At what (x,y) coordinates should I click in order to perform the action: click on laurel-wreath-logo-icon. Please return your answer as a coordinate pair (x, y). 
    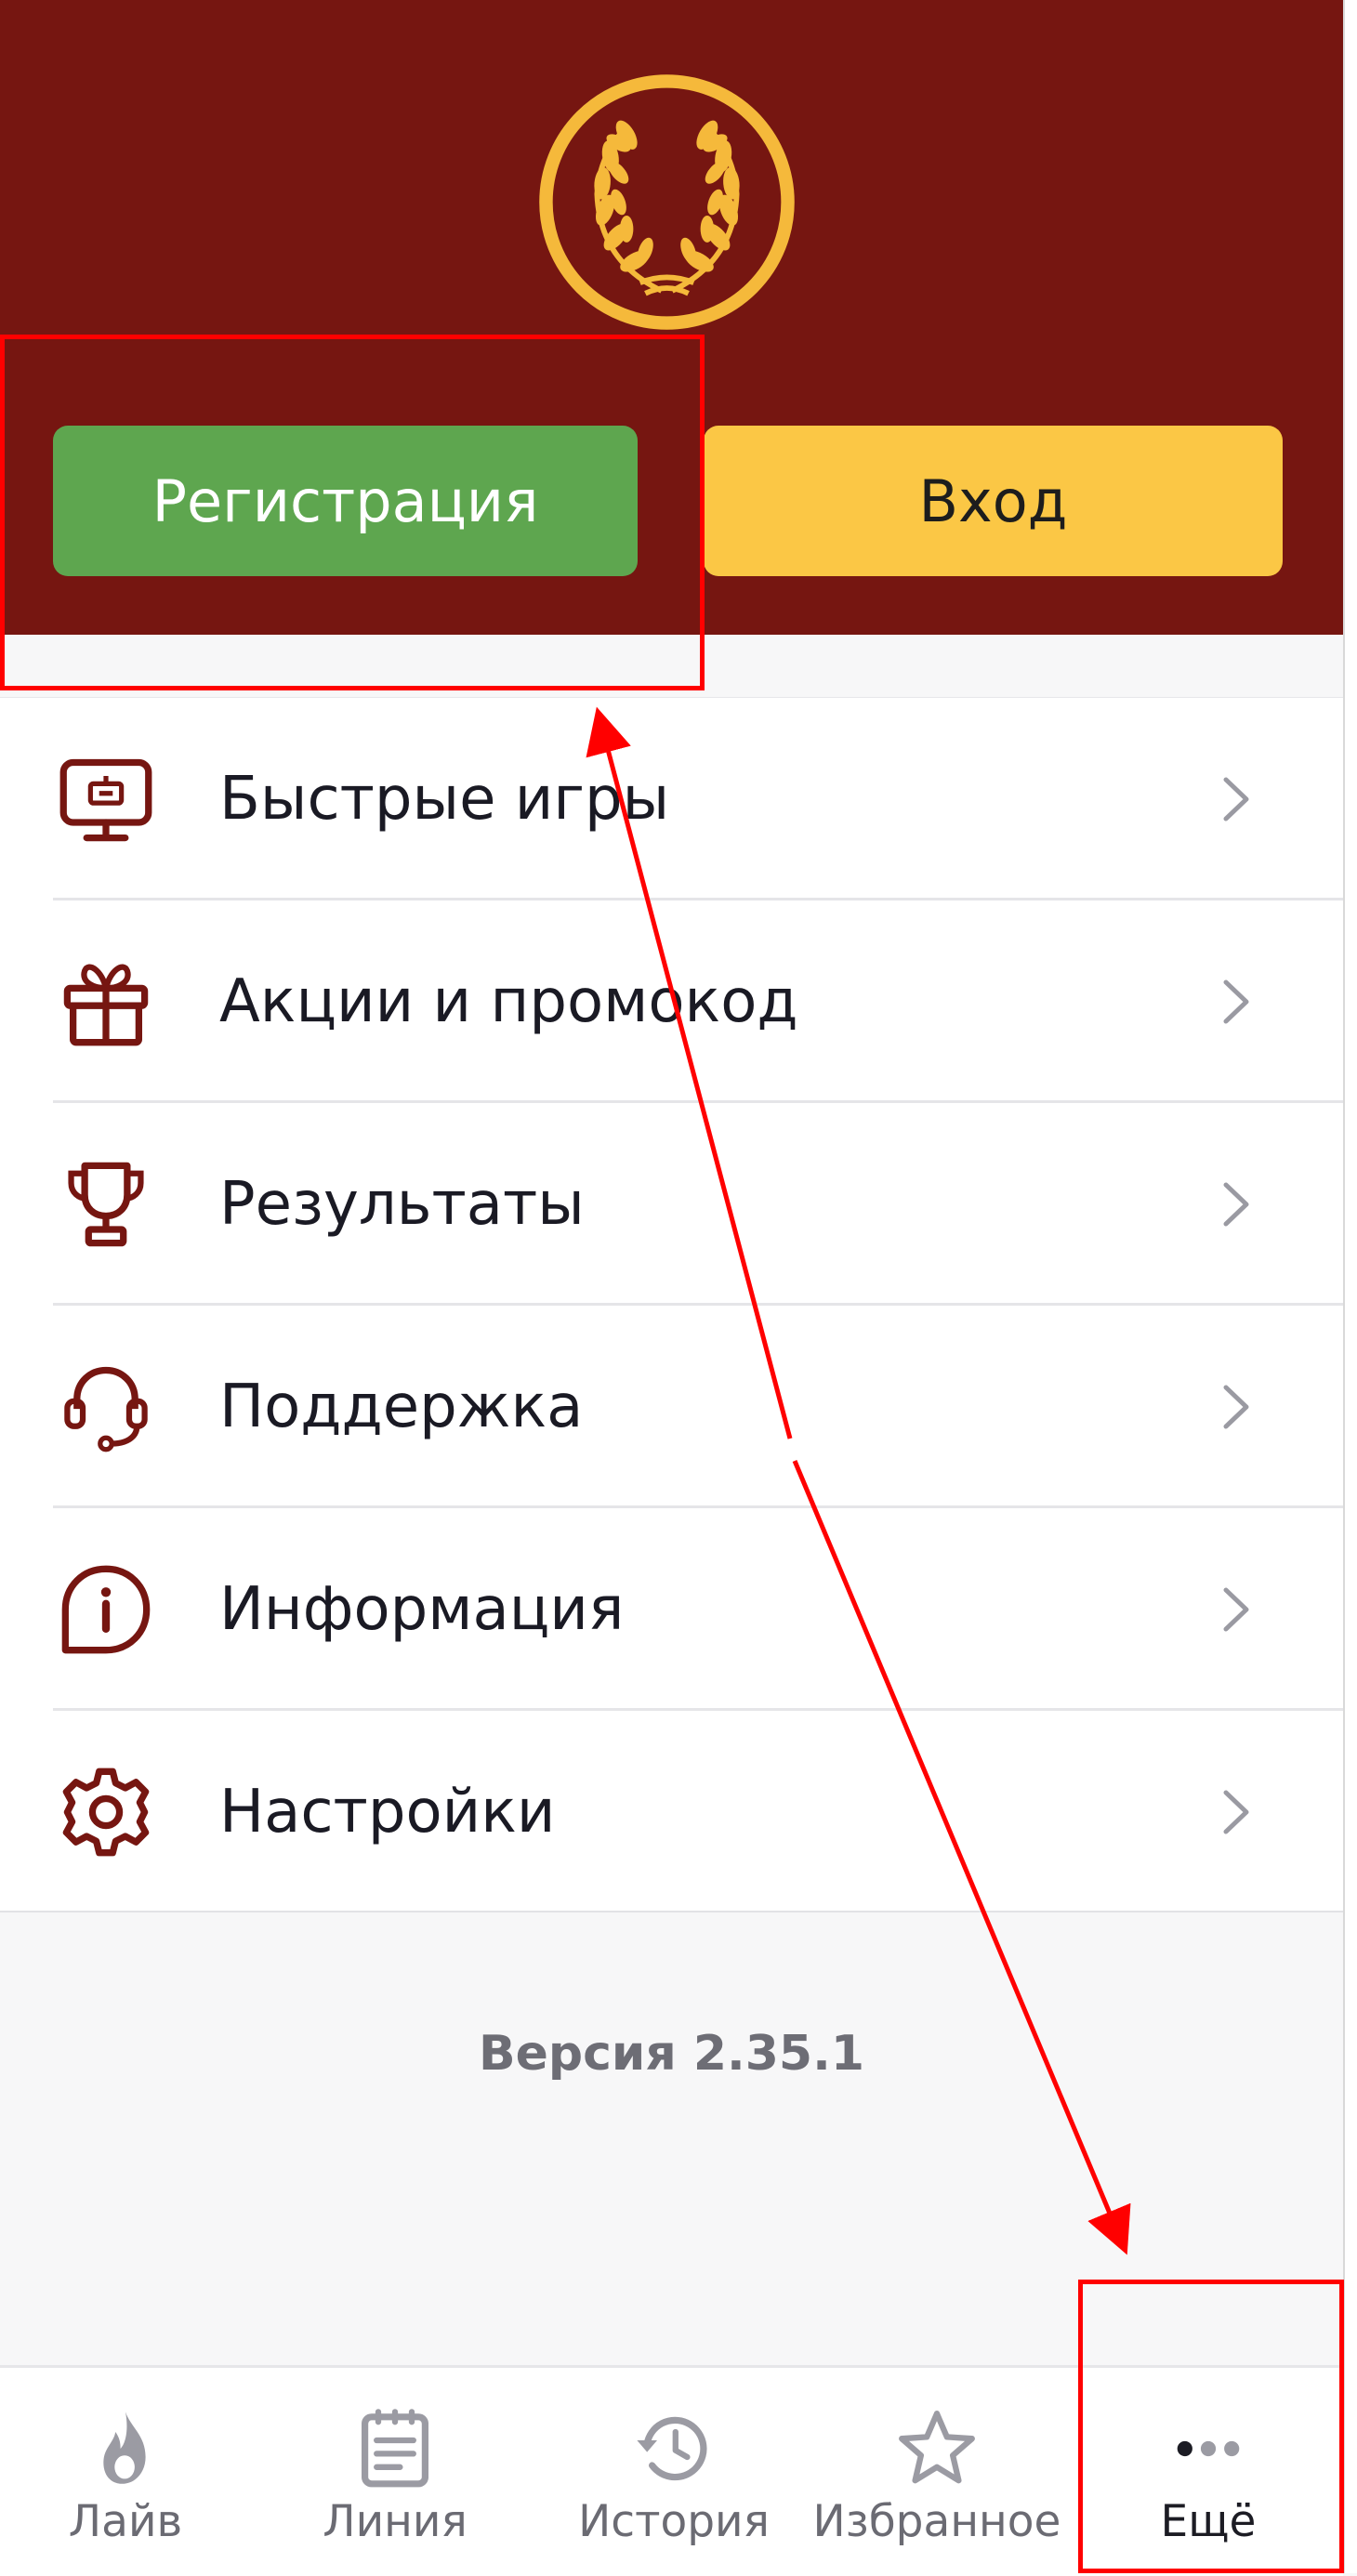
    Looking at the image, I should click on (667, 202).